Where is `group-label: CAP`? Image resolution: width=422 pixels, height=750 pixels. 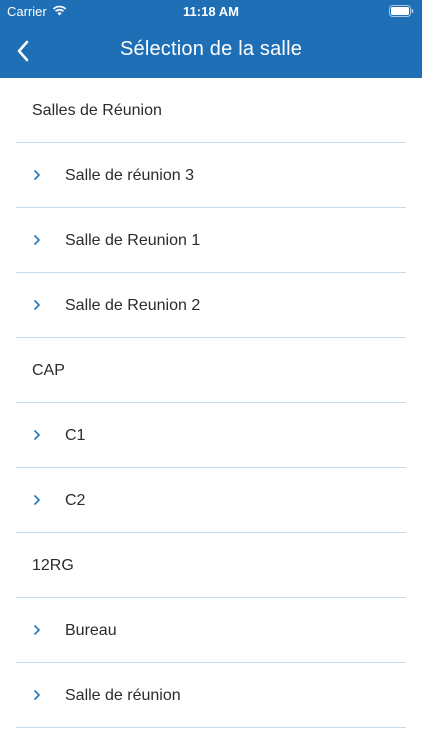 group-label: CAP is located at coordinates (48, 370).